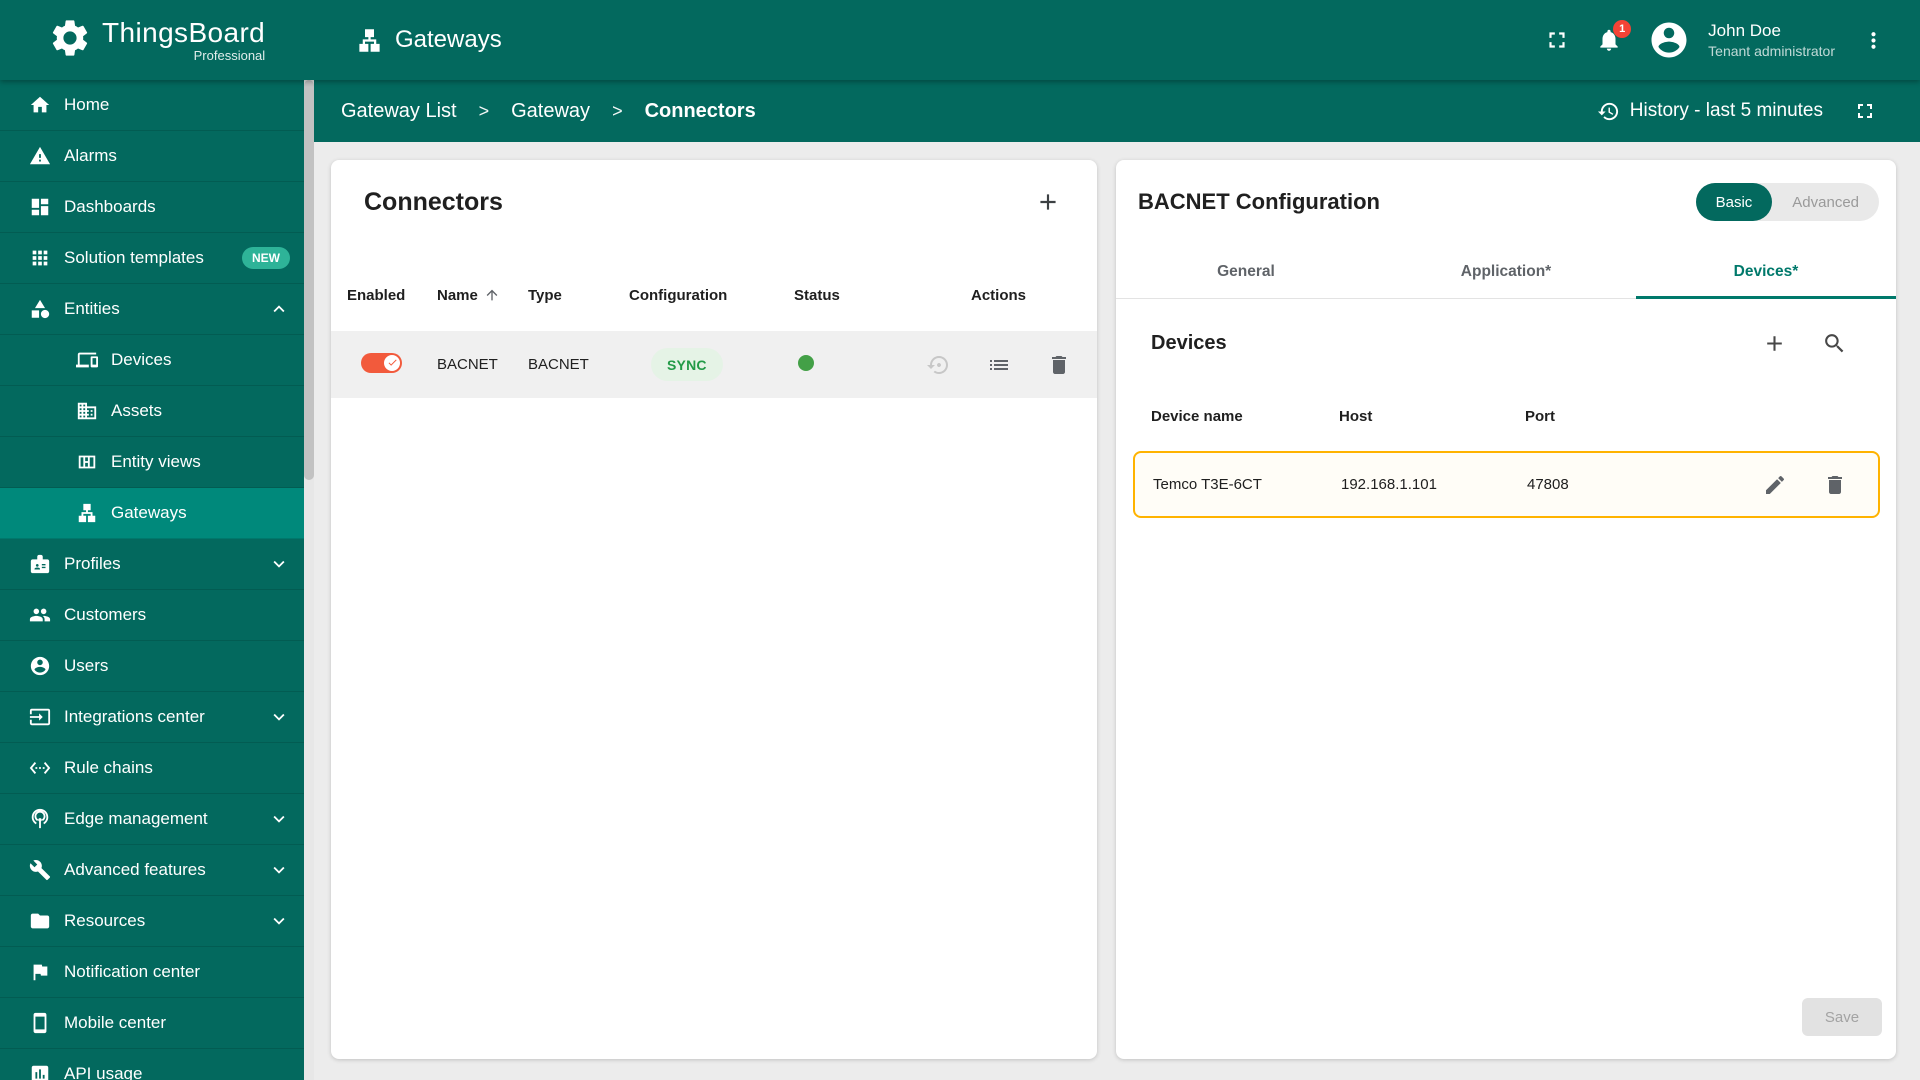 This screenshot has height=1080, width=1920. Describe the element at coordinates (1775, 485) in the screenshot. I see `edit-device-icon` at that location.